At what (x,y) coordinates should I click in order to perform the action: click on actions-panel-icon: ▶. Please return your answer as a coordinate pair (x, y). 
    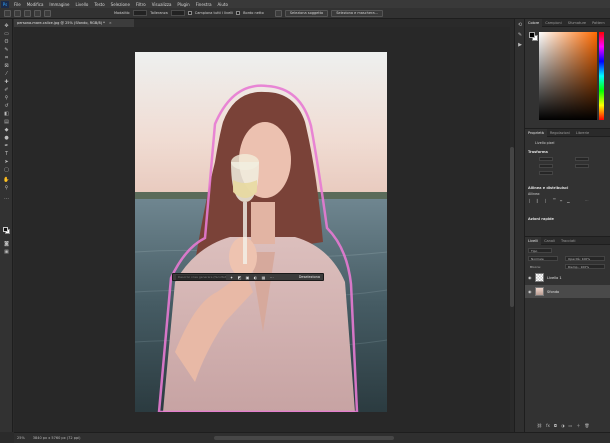
    Looking at the image, I should click on (520, 45).